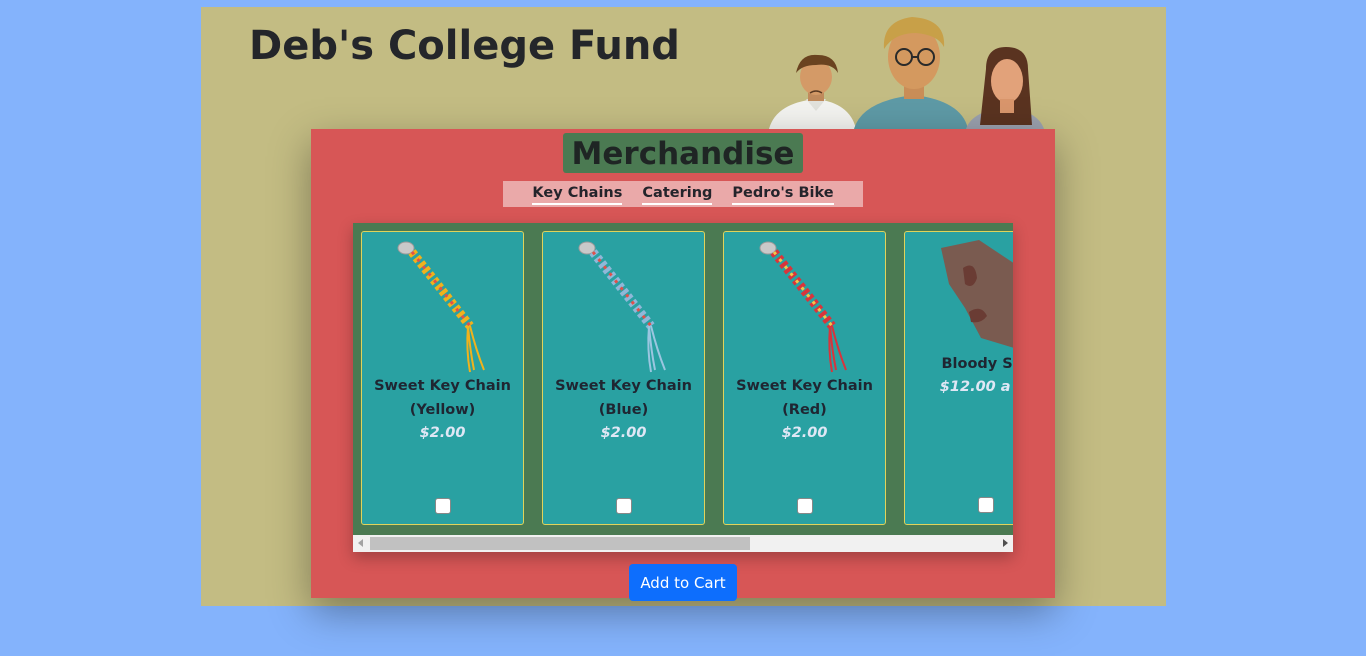  What do you see at coordinates (804, 410) in the screenshot?
I see `product-variant: (Red)` at bounding box center [804, 410].